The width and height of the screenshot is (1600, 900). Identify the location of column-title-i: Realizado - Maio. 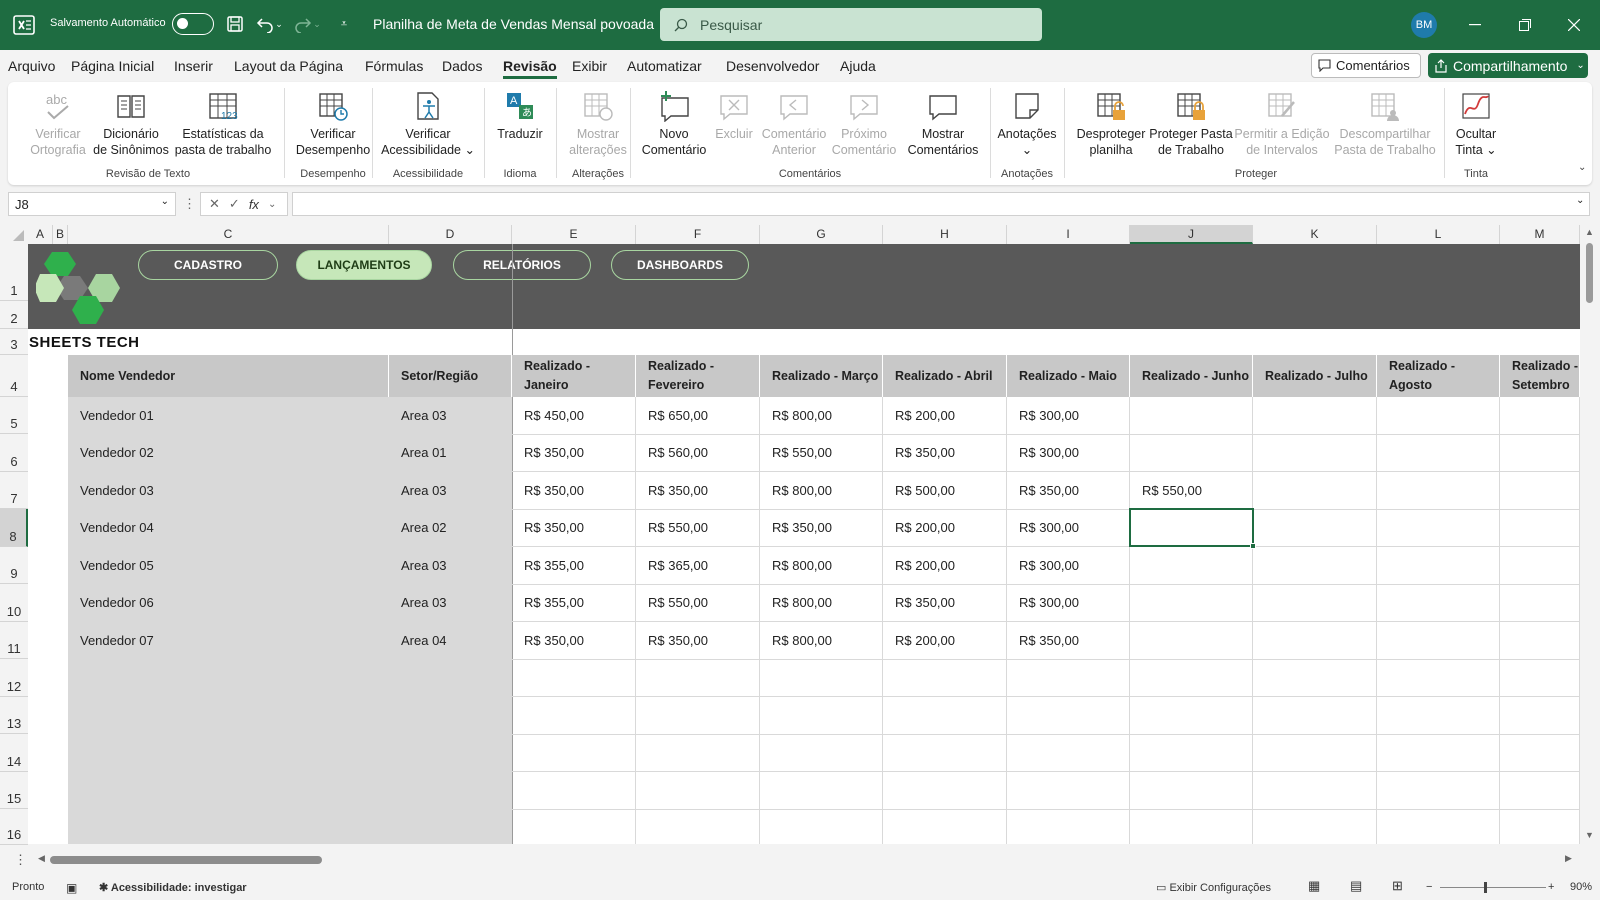
(1068, 376).